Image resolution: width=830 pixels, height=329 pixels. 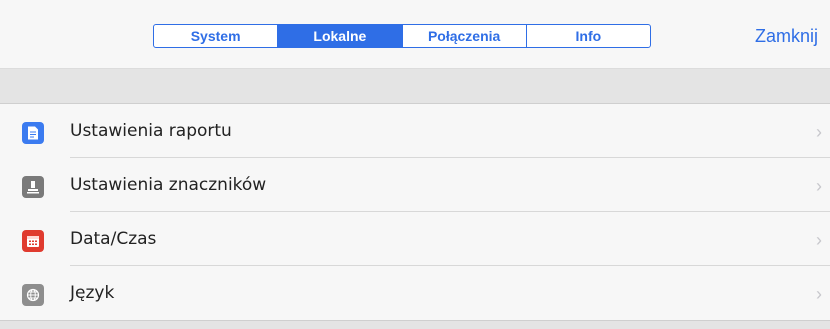 I want to click on close-button: Zamknij, so click(x=786, y=36).